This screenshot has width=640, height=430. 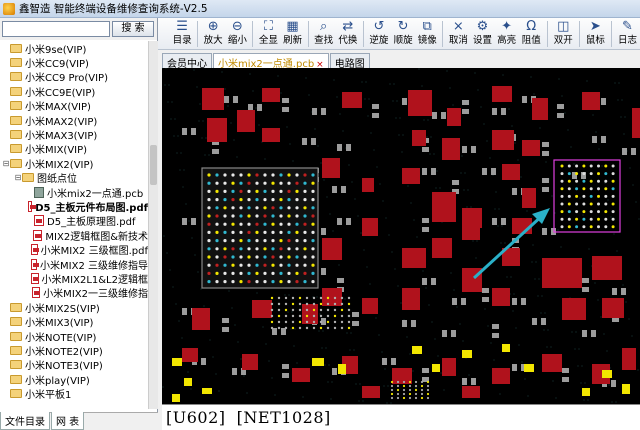 I want to click on bga-chip-outline, so click(x=260, y=228).